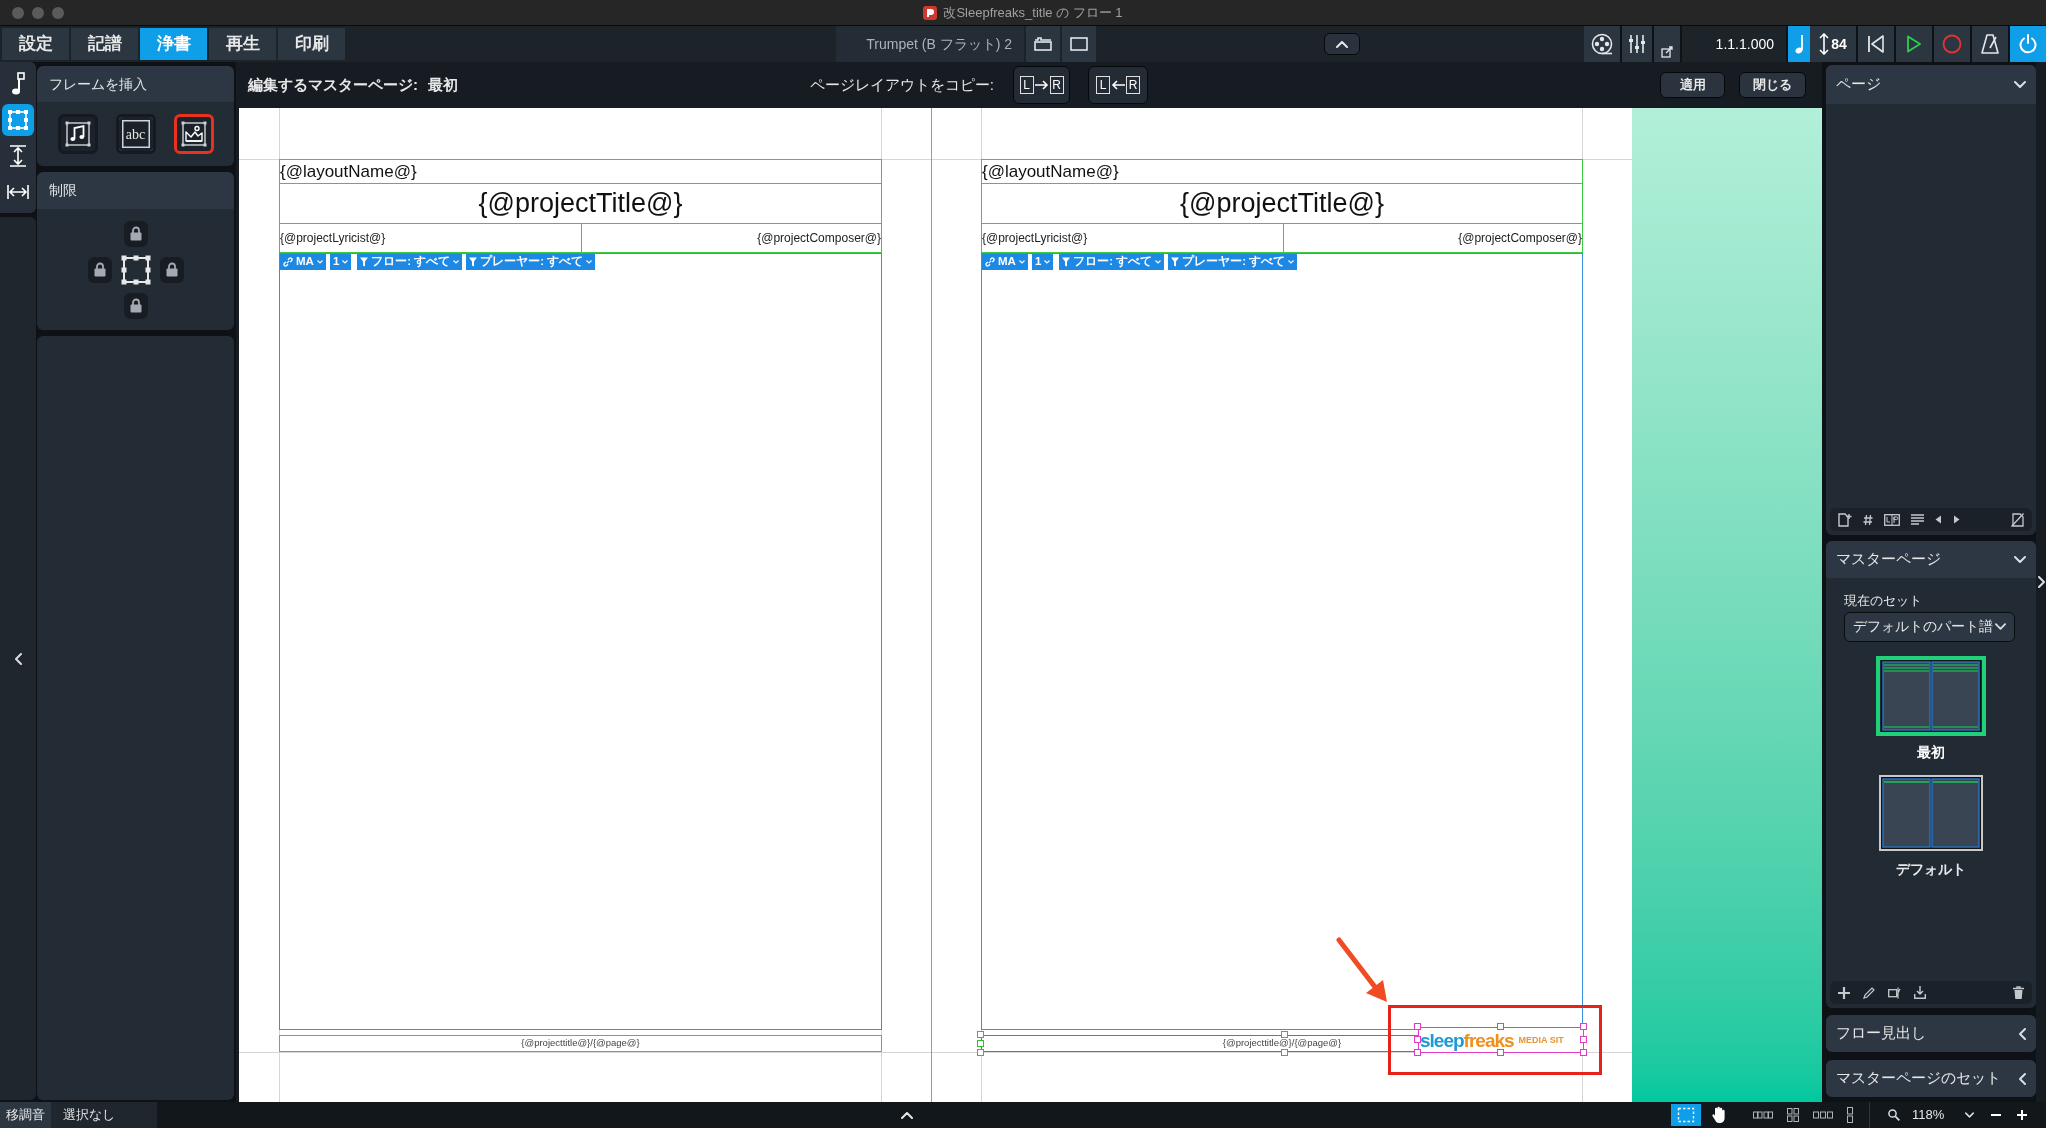  I want to click on section-title: マスターページ, so click(1888, 559).